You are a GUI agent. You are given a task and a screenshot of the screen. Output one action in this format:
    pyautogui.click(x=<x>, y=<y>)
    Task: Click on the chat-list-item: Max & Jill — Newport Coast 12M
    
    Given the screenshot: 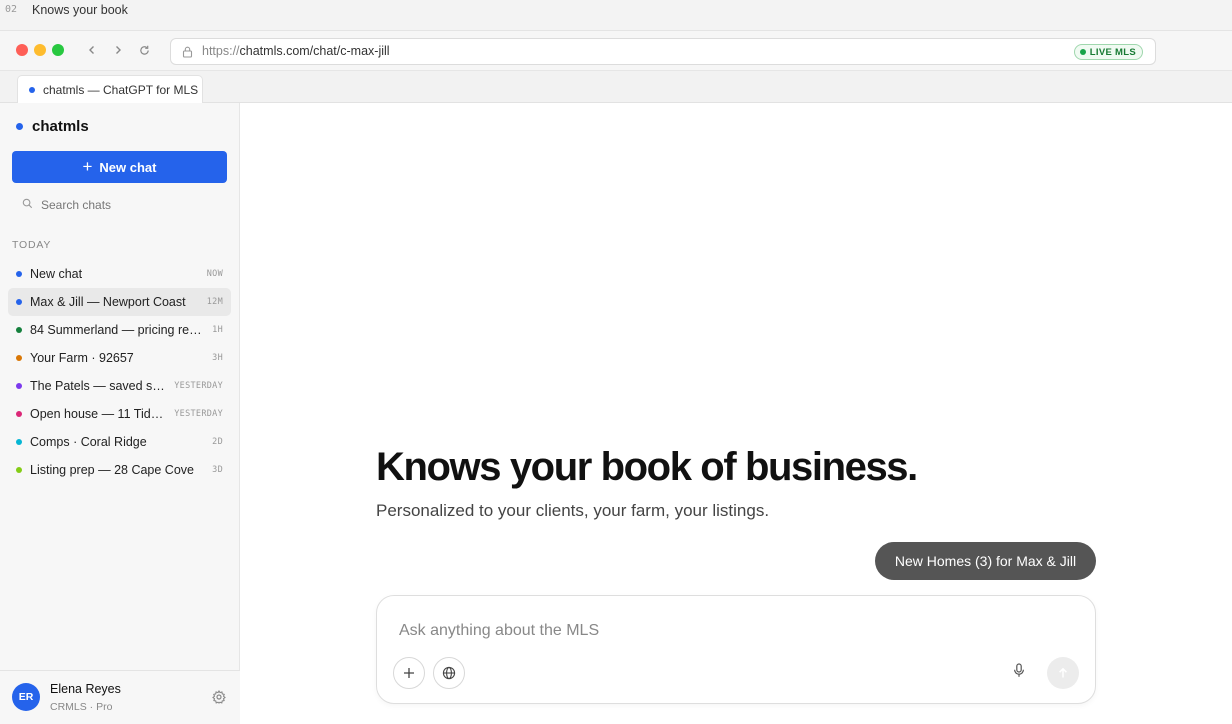 What is the action you would take?
    pyautogui.click(x=119, y=302)
    